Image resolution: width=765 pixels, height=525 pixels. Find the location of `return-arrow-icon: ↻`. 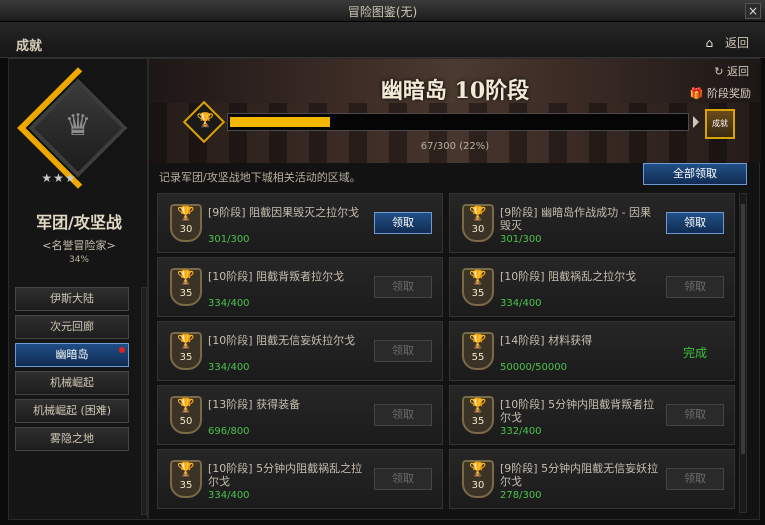

return-arrow-icon: ↻ is located at coordinates (718, 71).